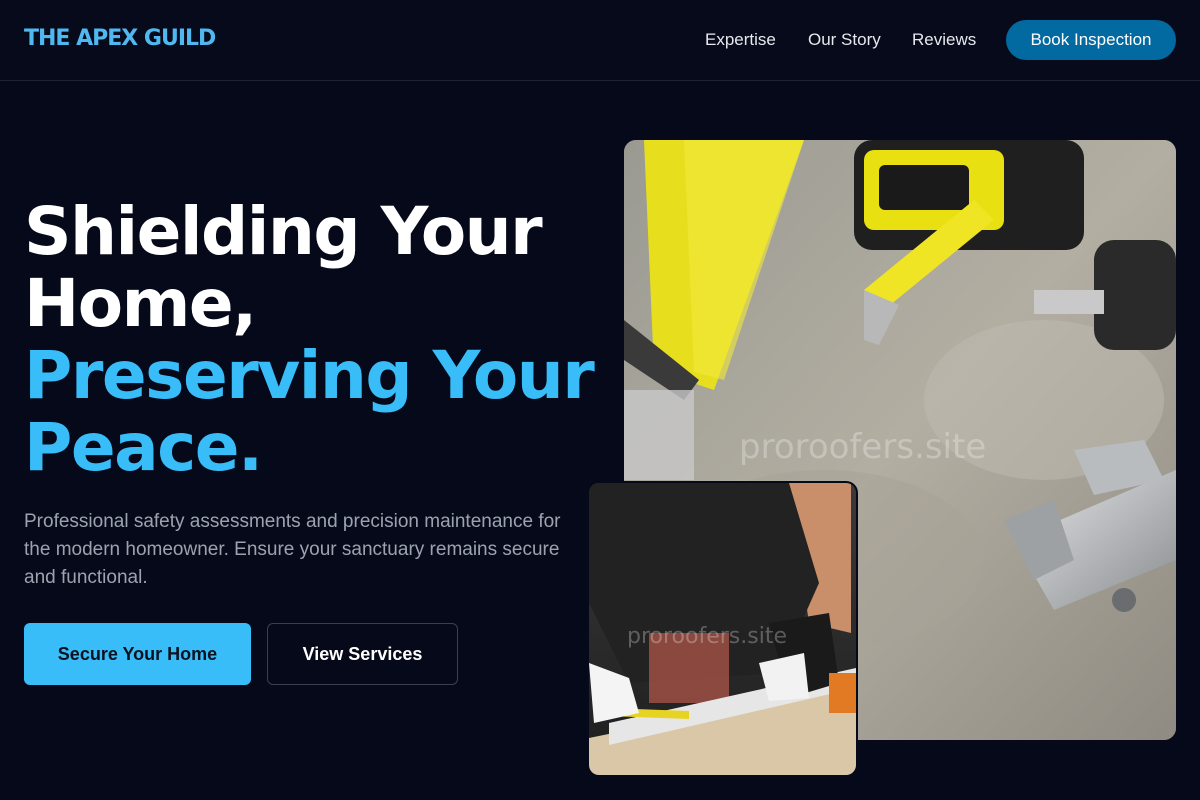 The image size is (1200, 800). Describe the element at coordinates (309, 375) in the screenshot. I see `headline-line-3: Preserving Your` at that location.